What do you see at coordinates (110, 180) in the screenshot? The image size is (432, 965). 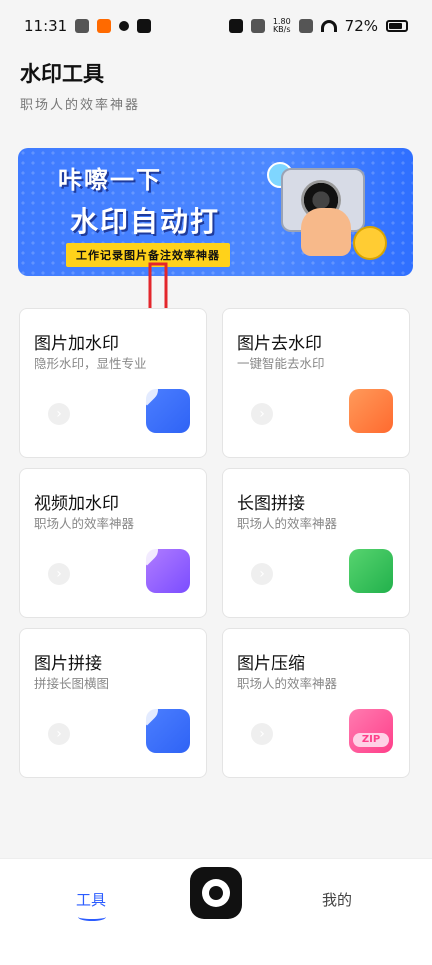 I see `banner-headline-1: 咔嚓一下` at bounding box center [110, 180].